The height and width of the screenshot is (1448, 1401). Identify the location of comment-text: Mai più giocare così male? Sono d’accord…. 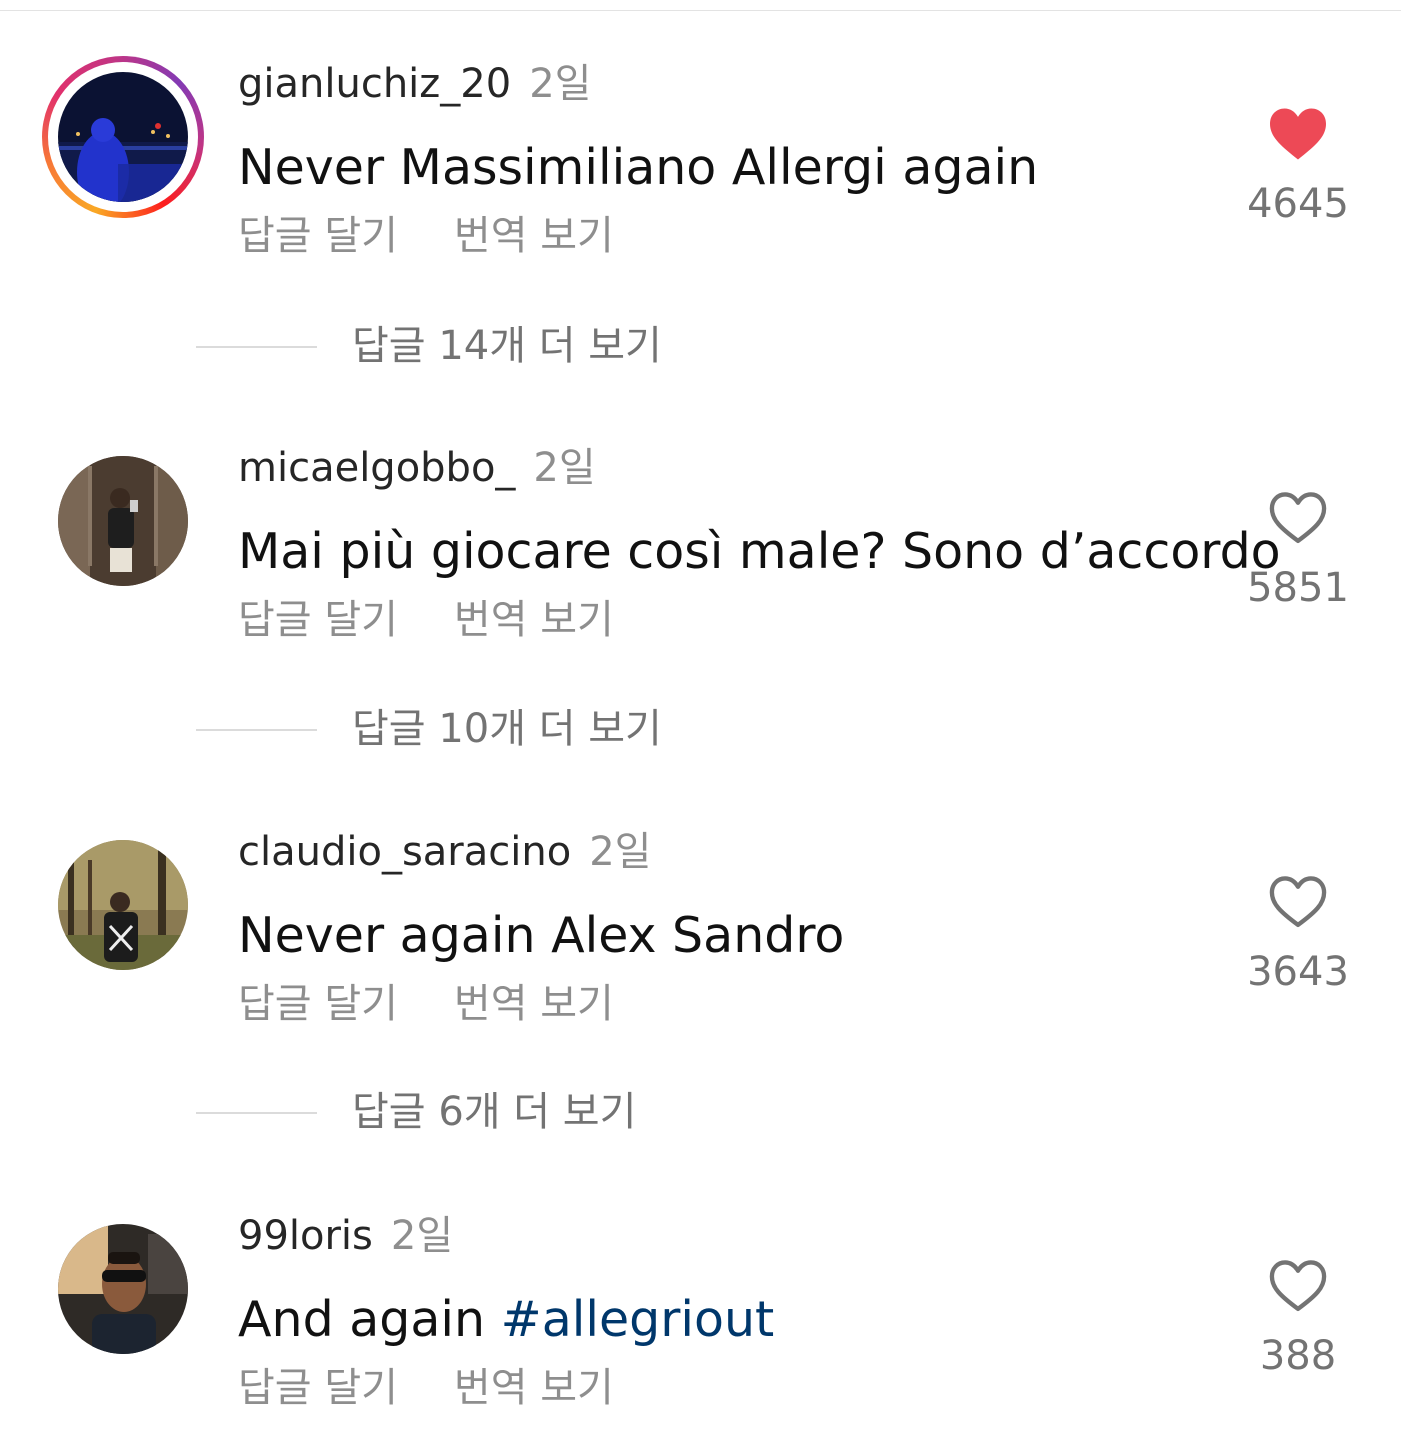
(759, 551).